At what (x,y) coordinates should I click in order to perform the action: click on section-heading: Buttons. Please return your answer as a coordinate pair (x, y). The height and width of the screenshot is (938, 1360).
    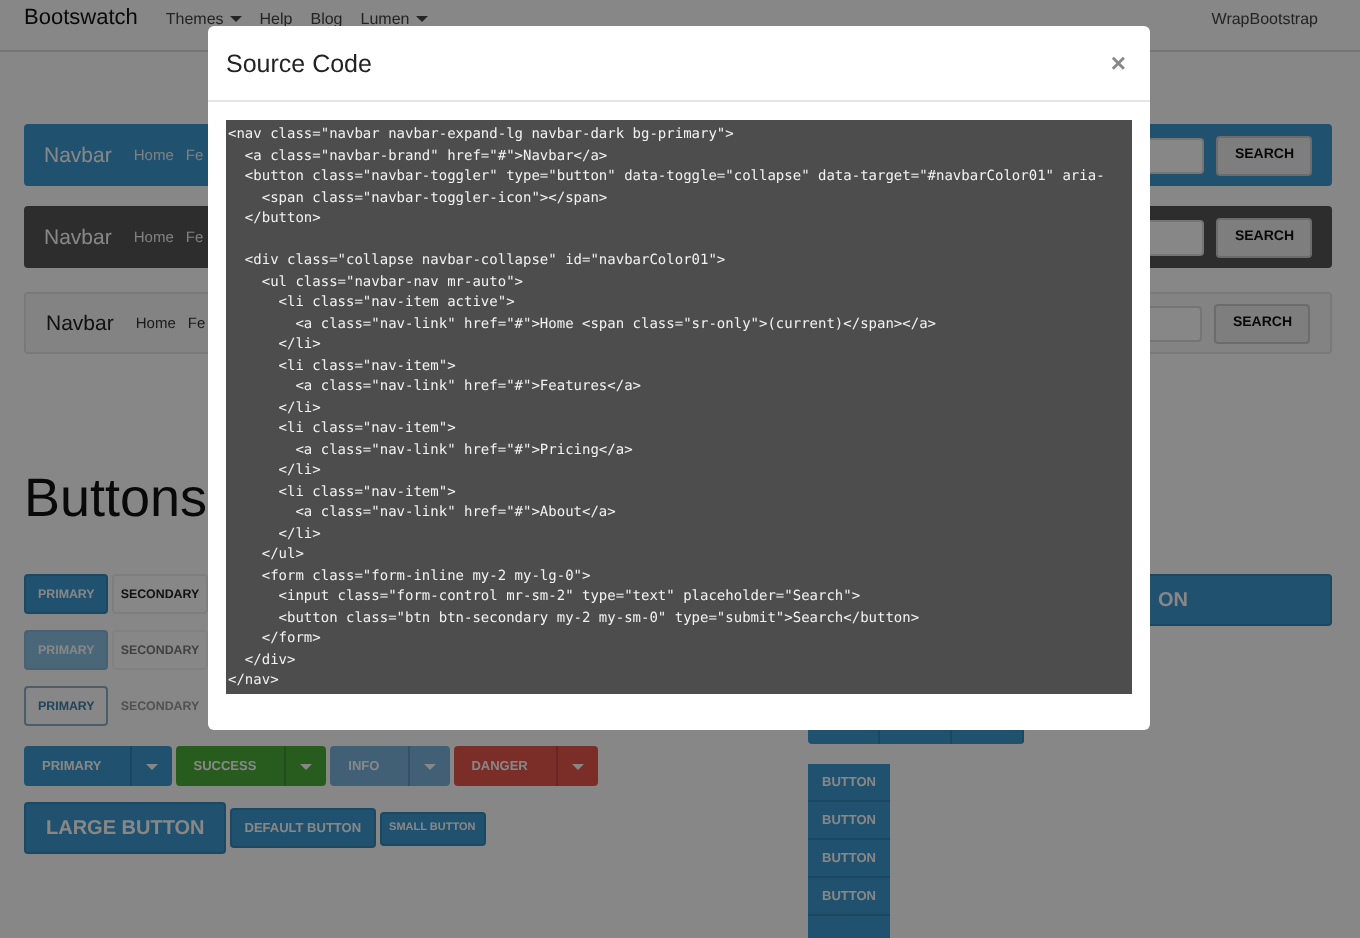
    Looking at the image, I should click on (116, 499).